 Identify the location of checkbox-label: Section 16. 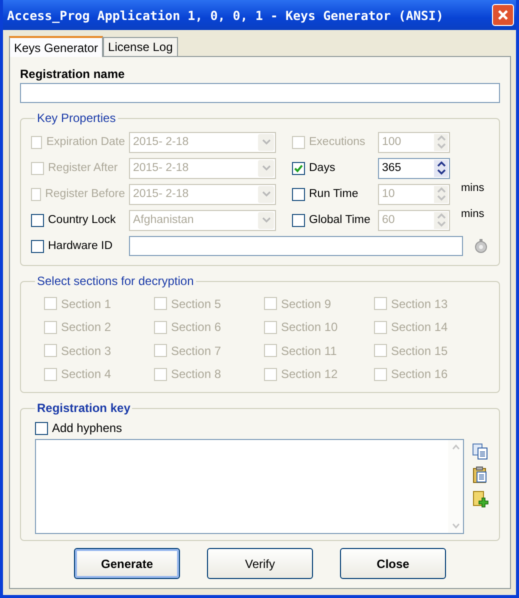
(419, 374).